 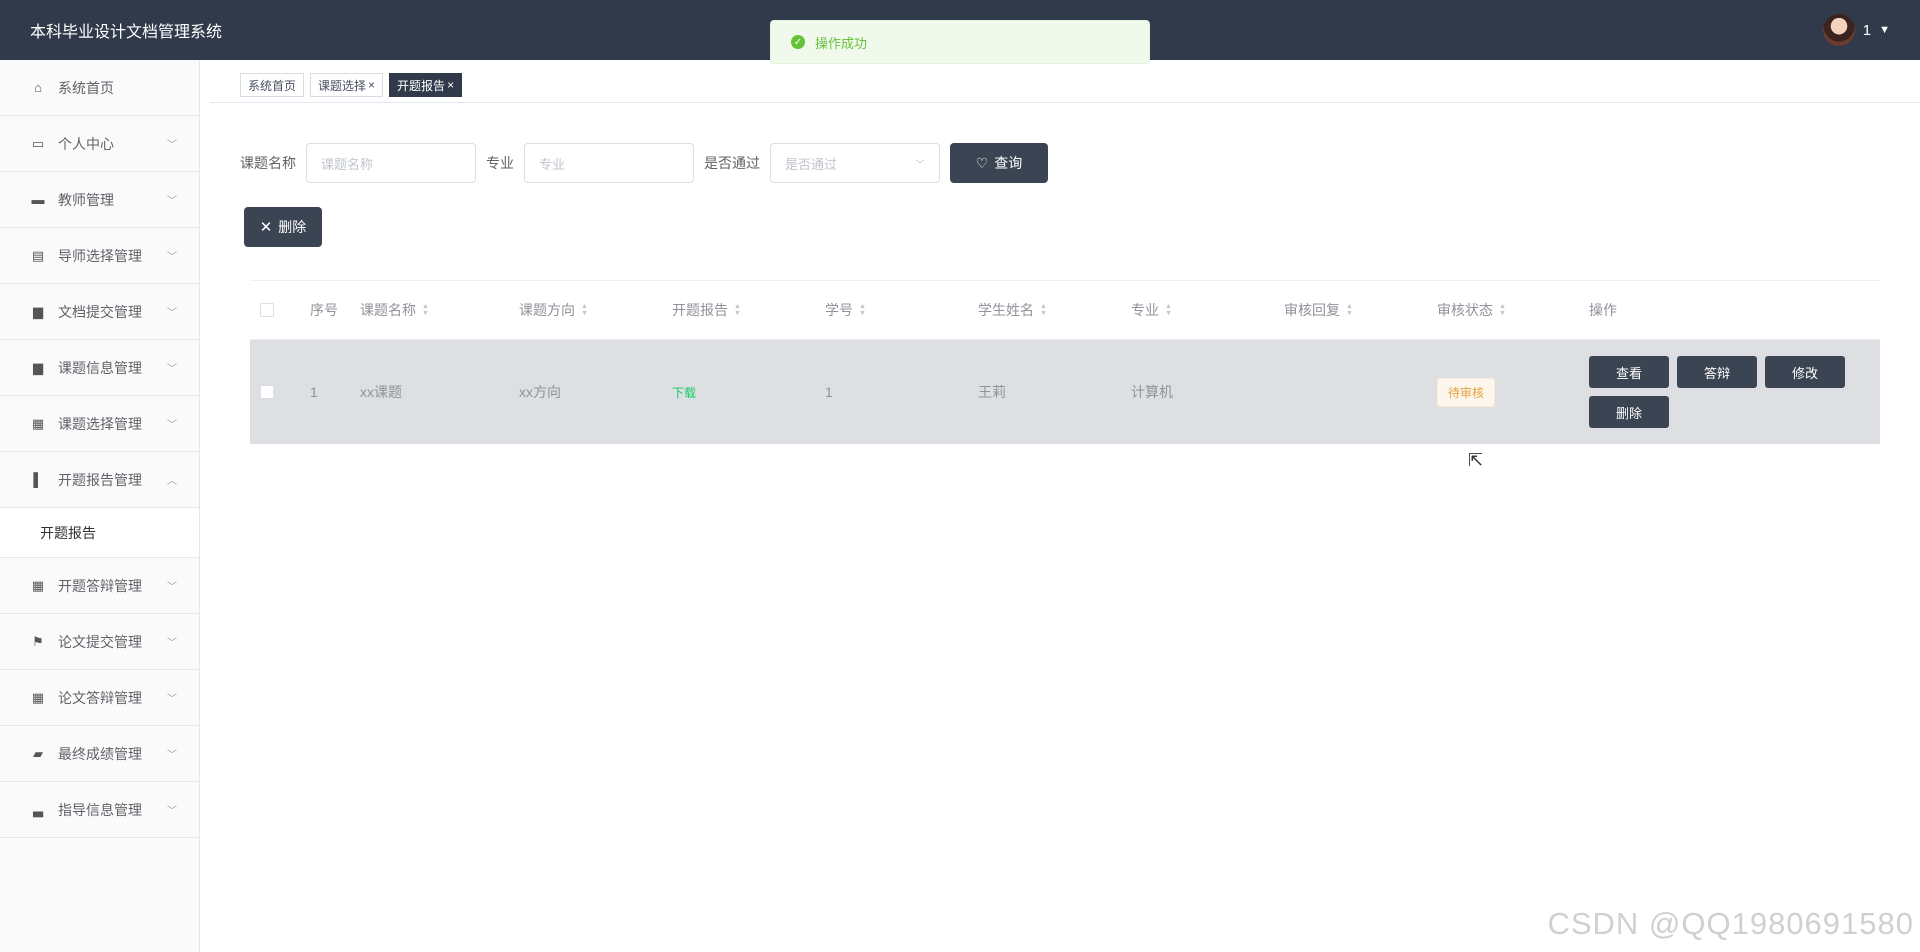 I want to click on row-checkbox, so click(x=267, y=392).